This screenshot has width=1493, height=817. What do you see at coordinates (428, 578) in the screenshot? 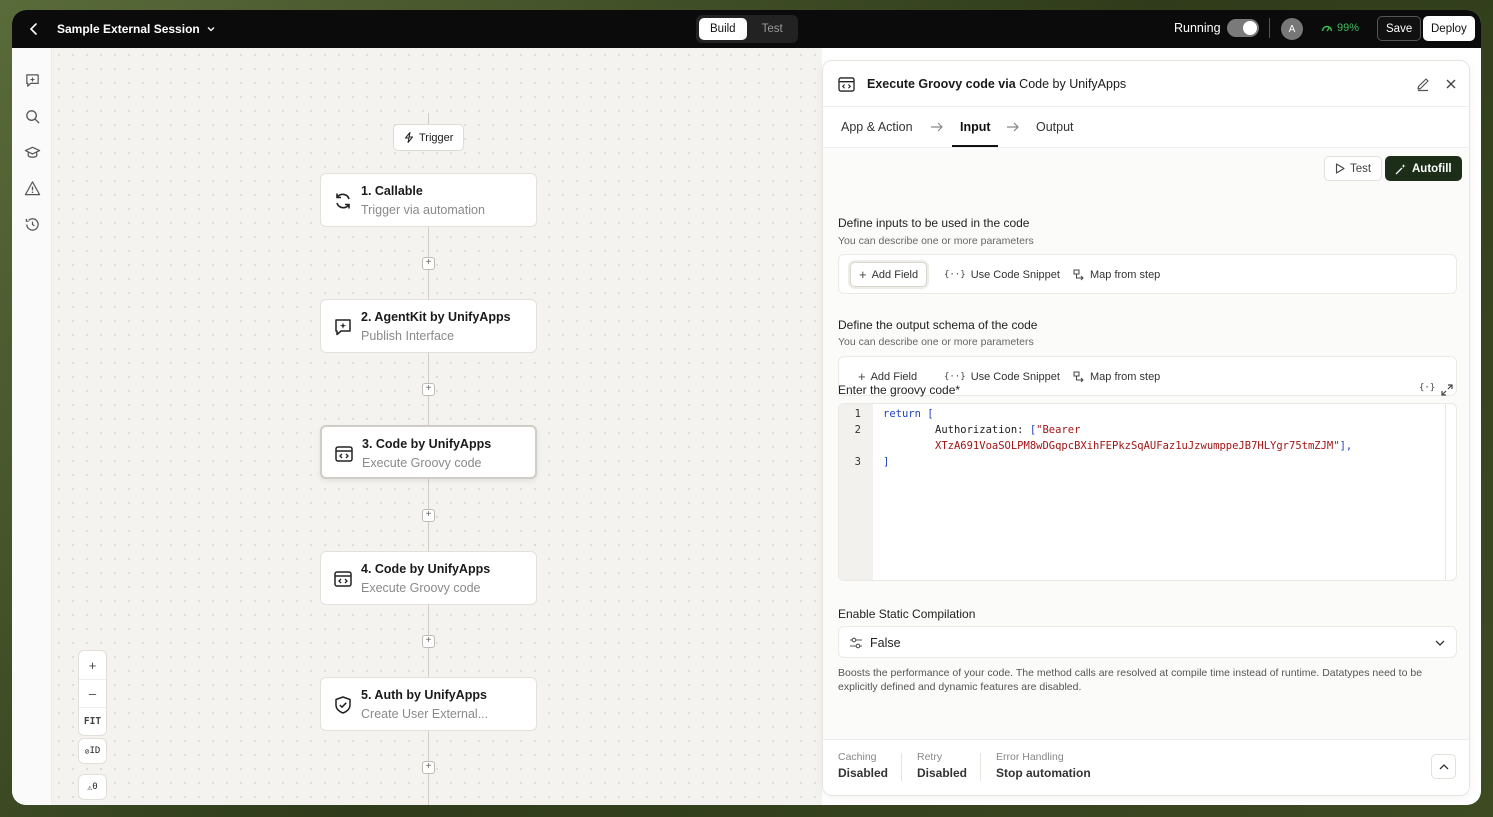
I see `workflow-node-4: 4. Code by UnifyApps Execute Groovy code` at bounding box center [428, 578].